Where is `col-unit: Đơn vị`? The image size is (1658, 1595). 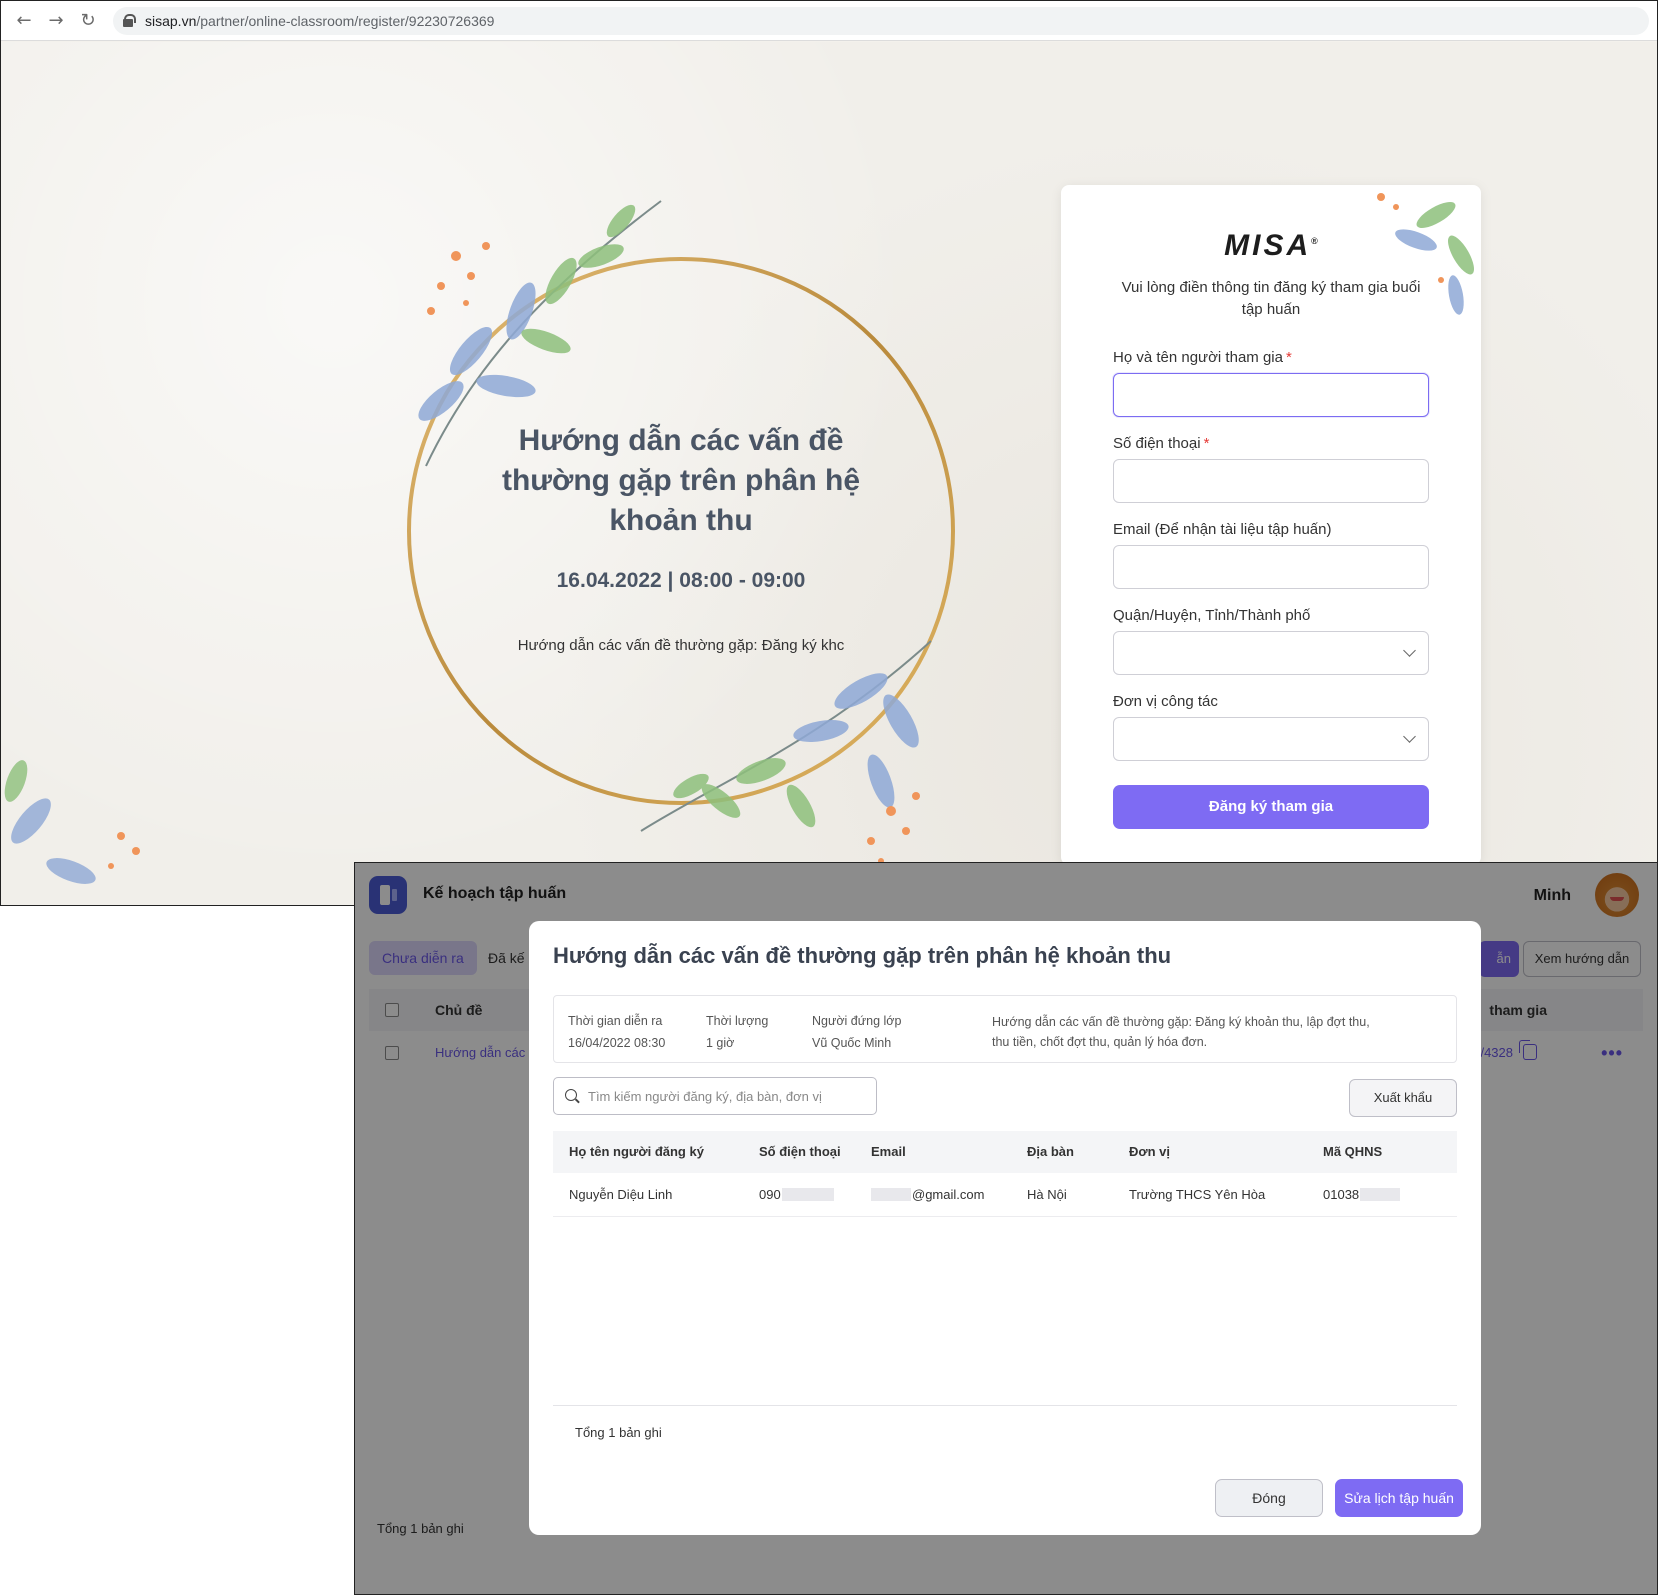
col-unit: Đơn vị is located at coordinates (1150, 1151).